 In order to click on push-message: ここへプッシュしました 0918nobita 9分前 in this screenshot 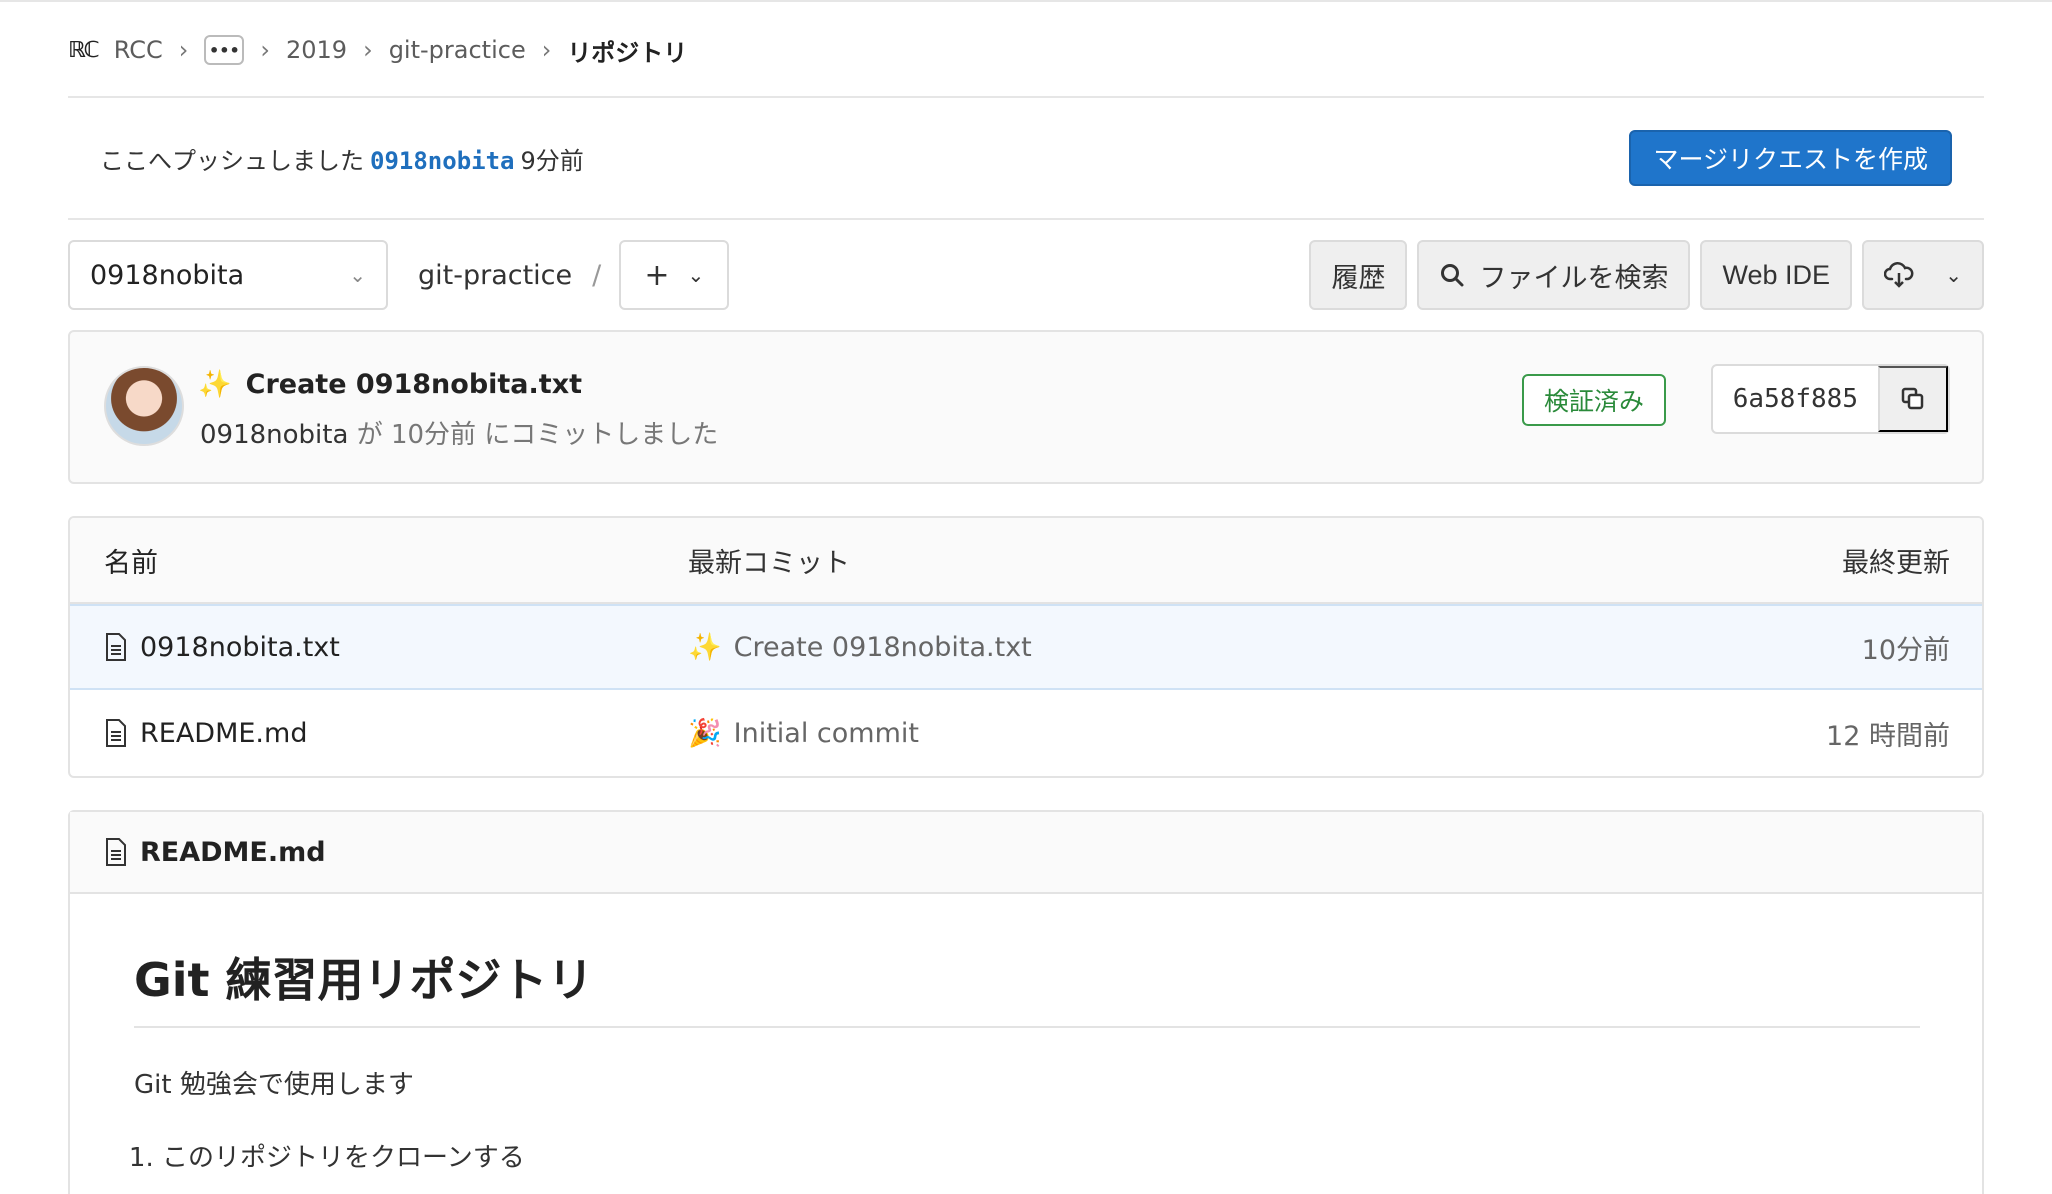, I will do `click(342, 158)`.